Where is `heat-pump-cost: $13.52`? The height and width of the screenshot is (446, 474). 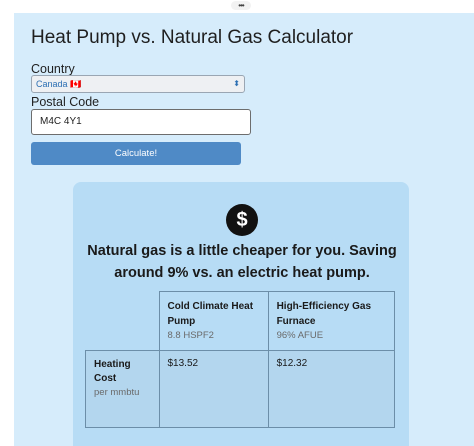 heat-pump-cost: $13.52 is located at coordinates (213, 389).